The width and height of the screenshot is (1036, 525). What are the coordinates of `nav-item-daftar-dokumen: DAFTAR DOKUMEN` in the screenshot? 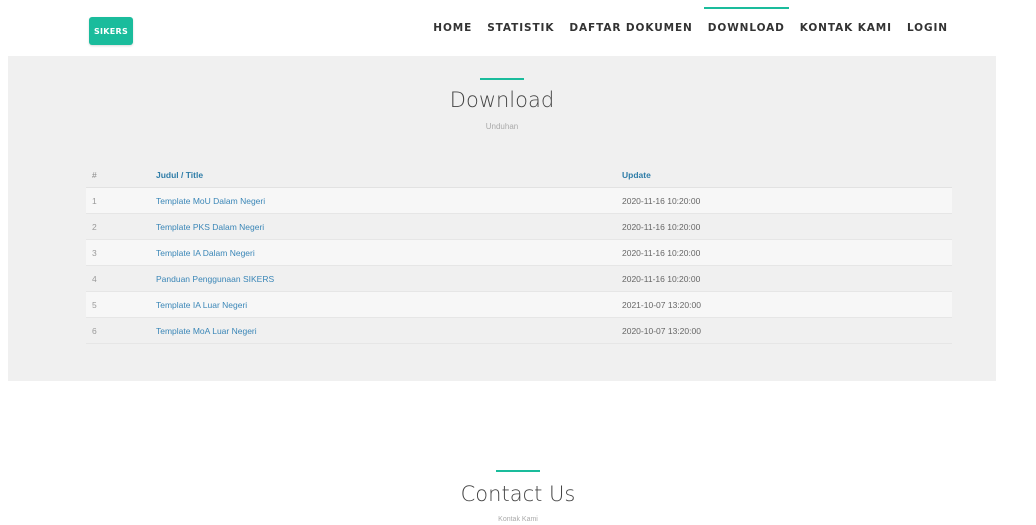 It's located at (630, 28).